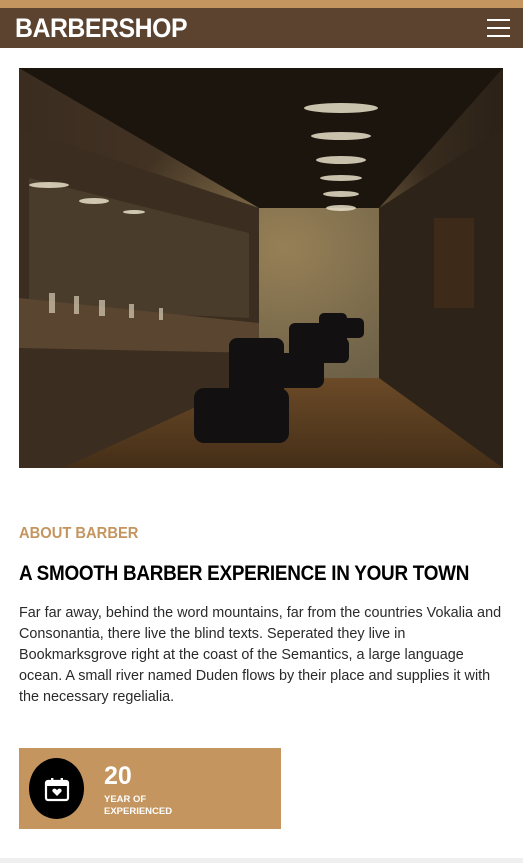 This screenshot has height=863, width=523. Describe the element at coordinates (150, 788) in the screenshot. I see `experience-stat-card: 20 YEAR OF EXPERIENCED` at that location.